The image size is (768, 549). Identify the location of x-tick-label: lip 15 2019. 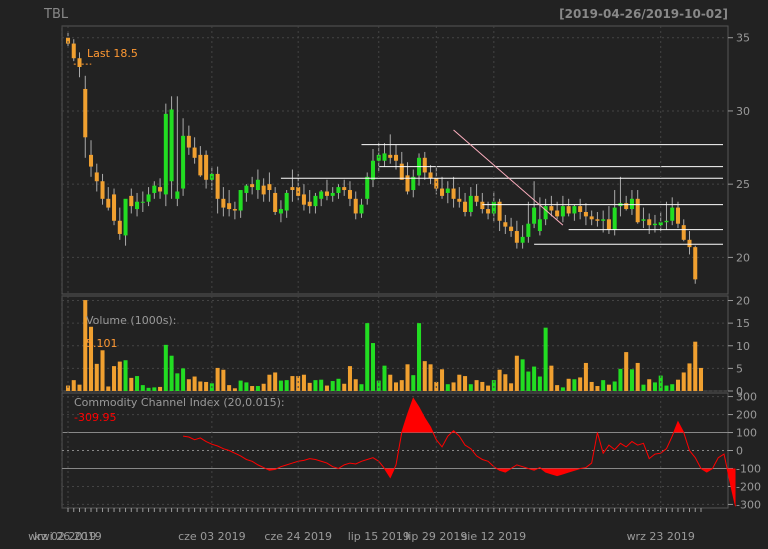
(379, 536).